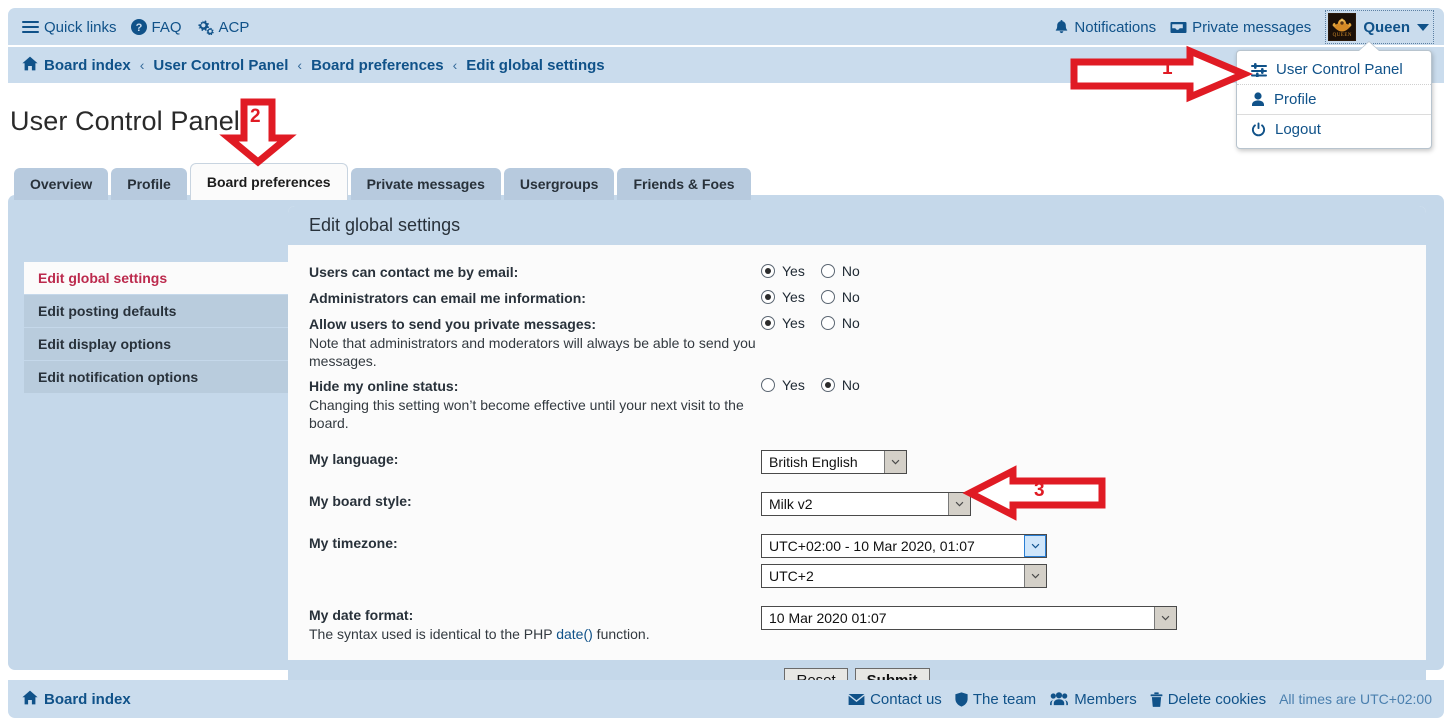 The image size is (1452, 726). Describe the element at coordinates (1258, 99) in the screenshot. I see `user-icon` at that location.